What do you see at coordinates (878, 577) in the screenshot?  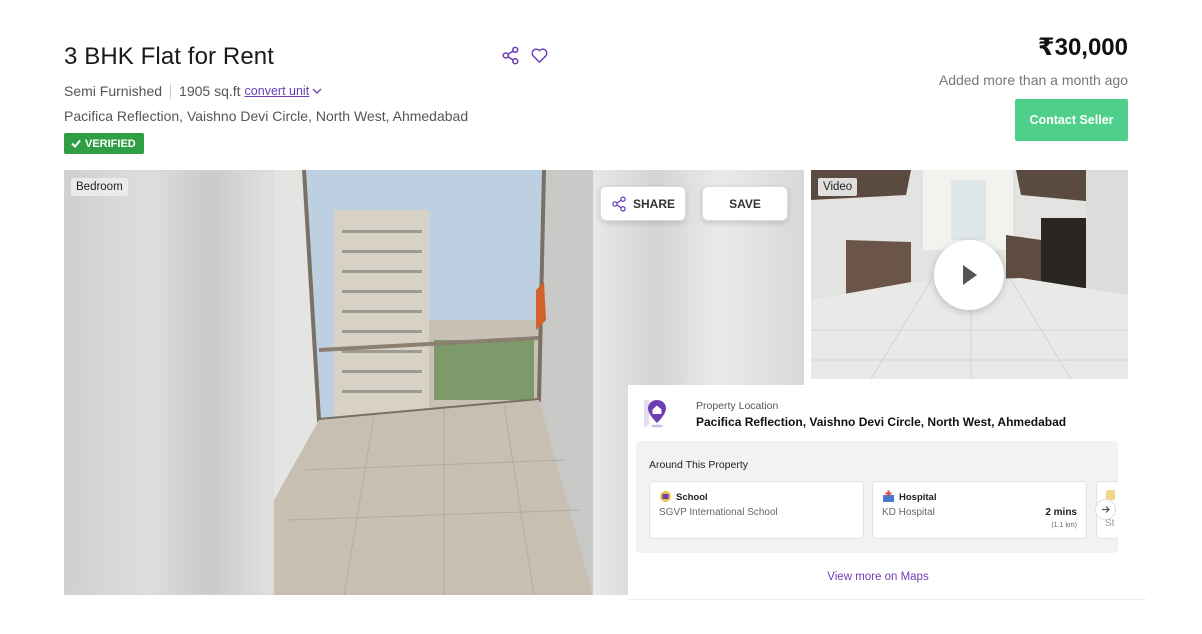 I see `view-more-maps-link: View more on Maps` at bounding box center [878, 577].